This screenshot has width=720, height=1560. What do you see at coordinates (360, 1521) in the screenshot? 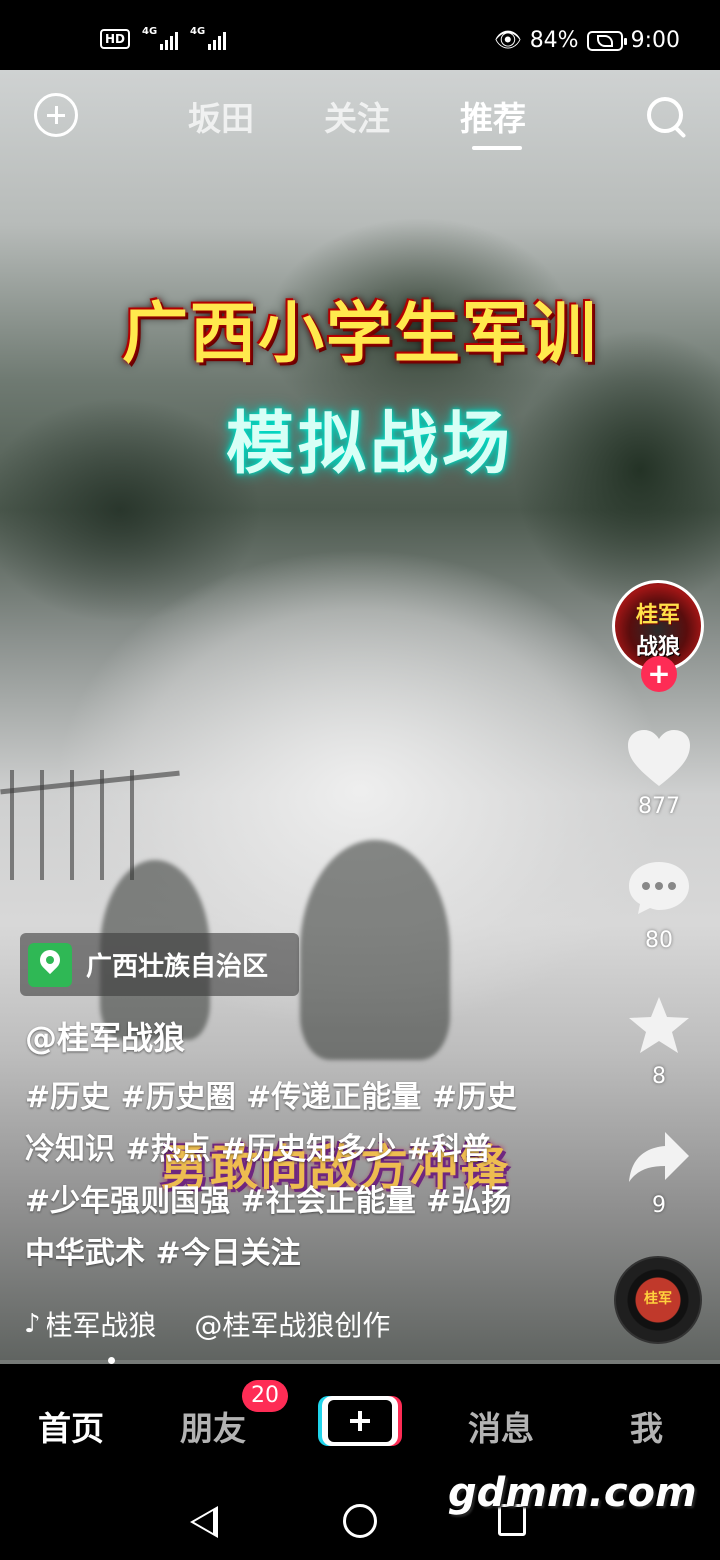
I see `home-circle-icon` at bounding box center [360, 1521].